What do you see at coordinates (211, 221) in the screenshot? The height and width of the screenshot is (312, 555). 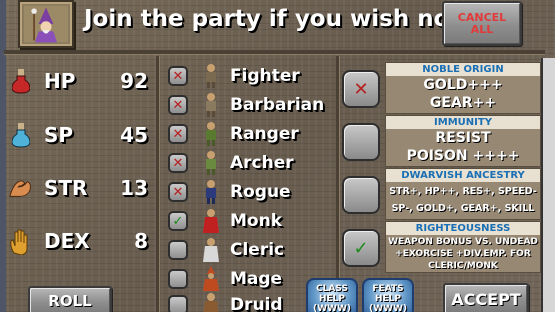 I see `monk-icon` at bounding box center [211, 221].